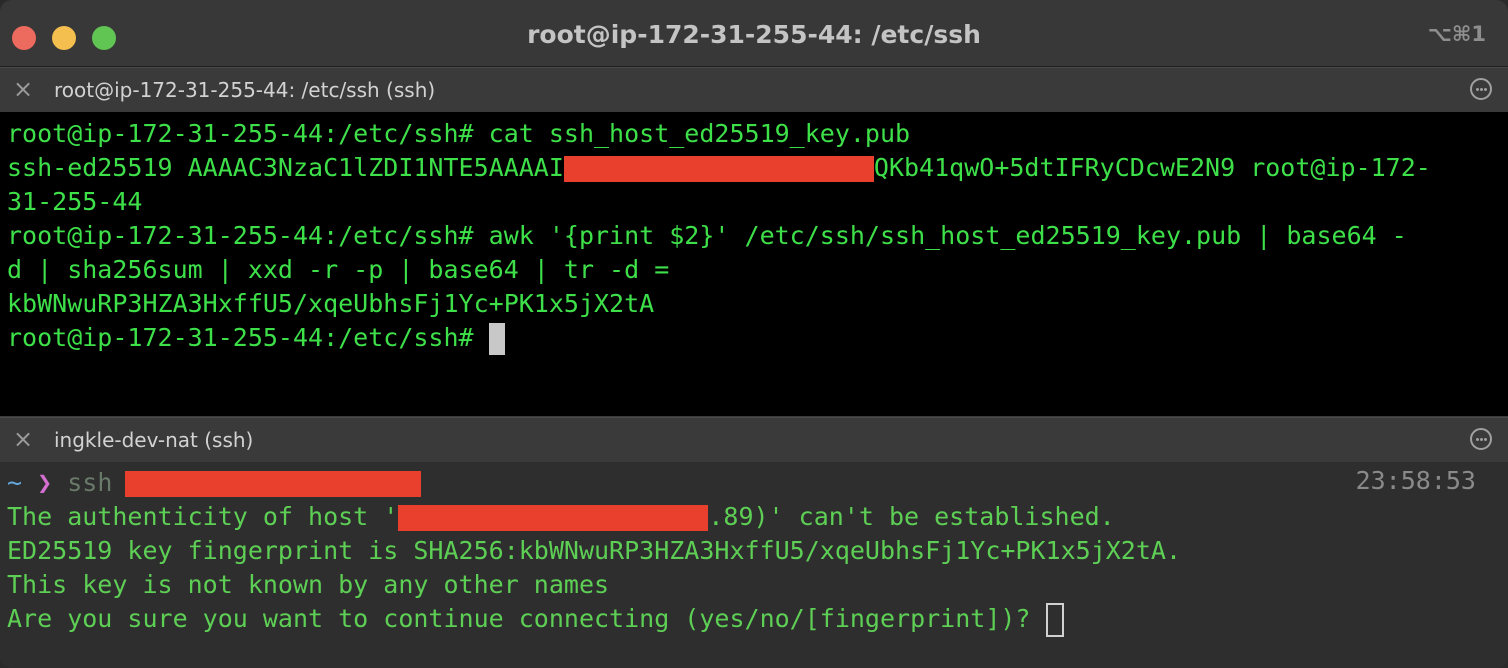 The image size is (1508, 668). I want to click on terminal-text: ssh-ed25519 AAAAC3NzaC1lZDI1NTE5AAAAI, so click(285, 167).